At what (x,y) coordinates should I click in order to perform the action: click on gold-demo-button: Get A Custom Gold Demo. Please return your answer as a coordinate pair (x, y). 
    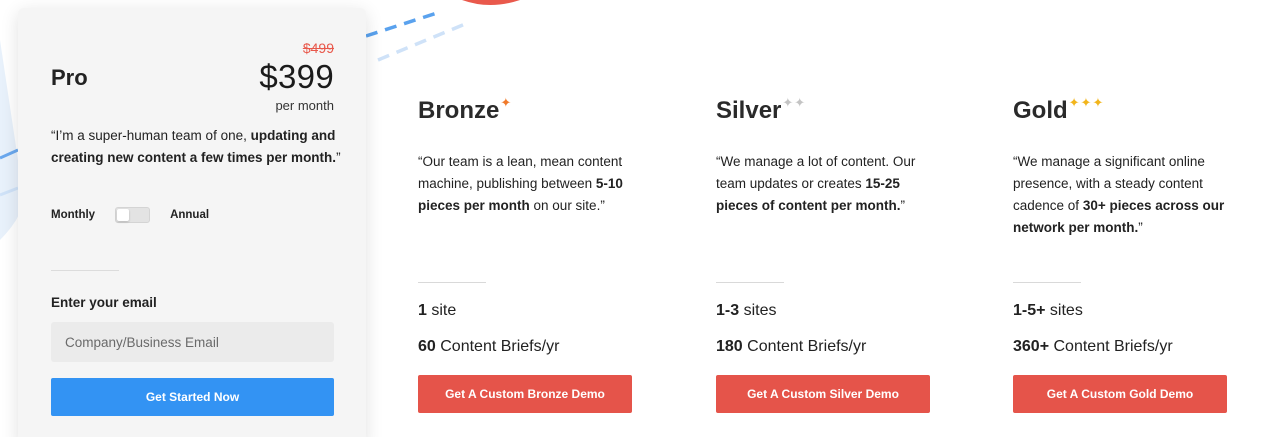
    Looking at the image, I should click on (1120, 394).